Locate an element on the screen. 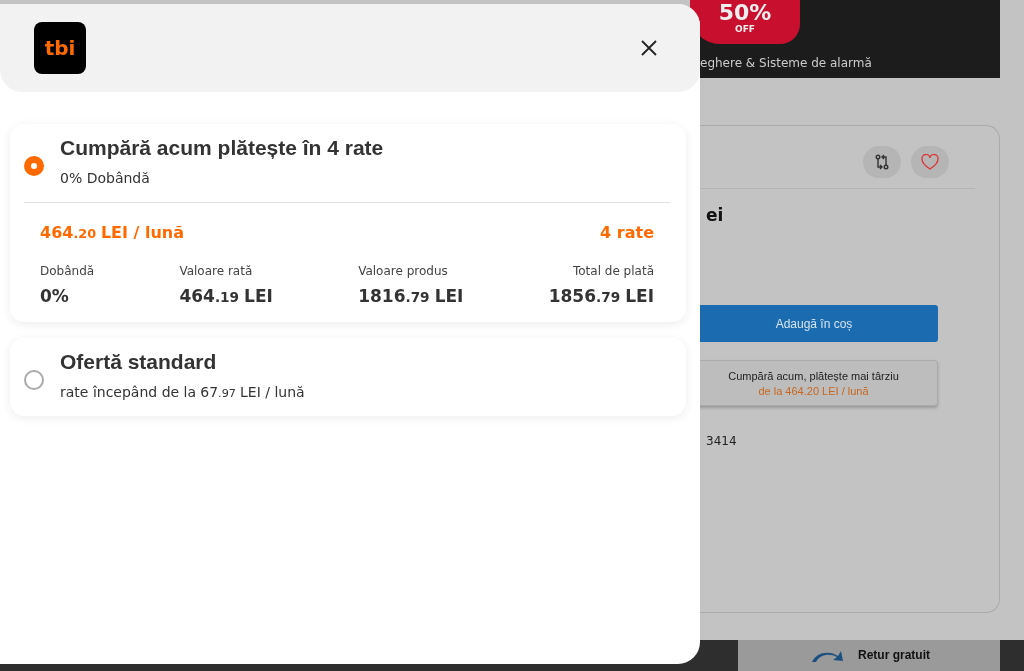 This screenshot has height=671, width=1024. offer-subtitle: 0% Dobândă is located at coordinates (105, 178).